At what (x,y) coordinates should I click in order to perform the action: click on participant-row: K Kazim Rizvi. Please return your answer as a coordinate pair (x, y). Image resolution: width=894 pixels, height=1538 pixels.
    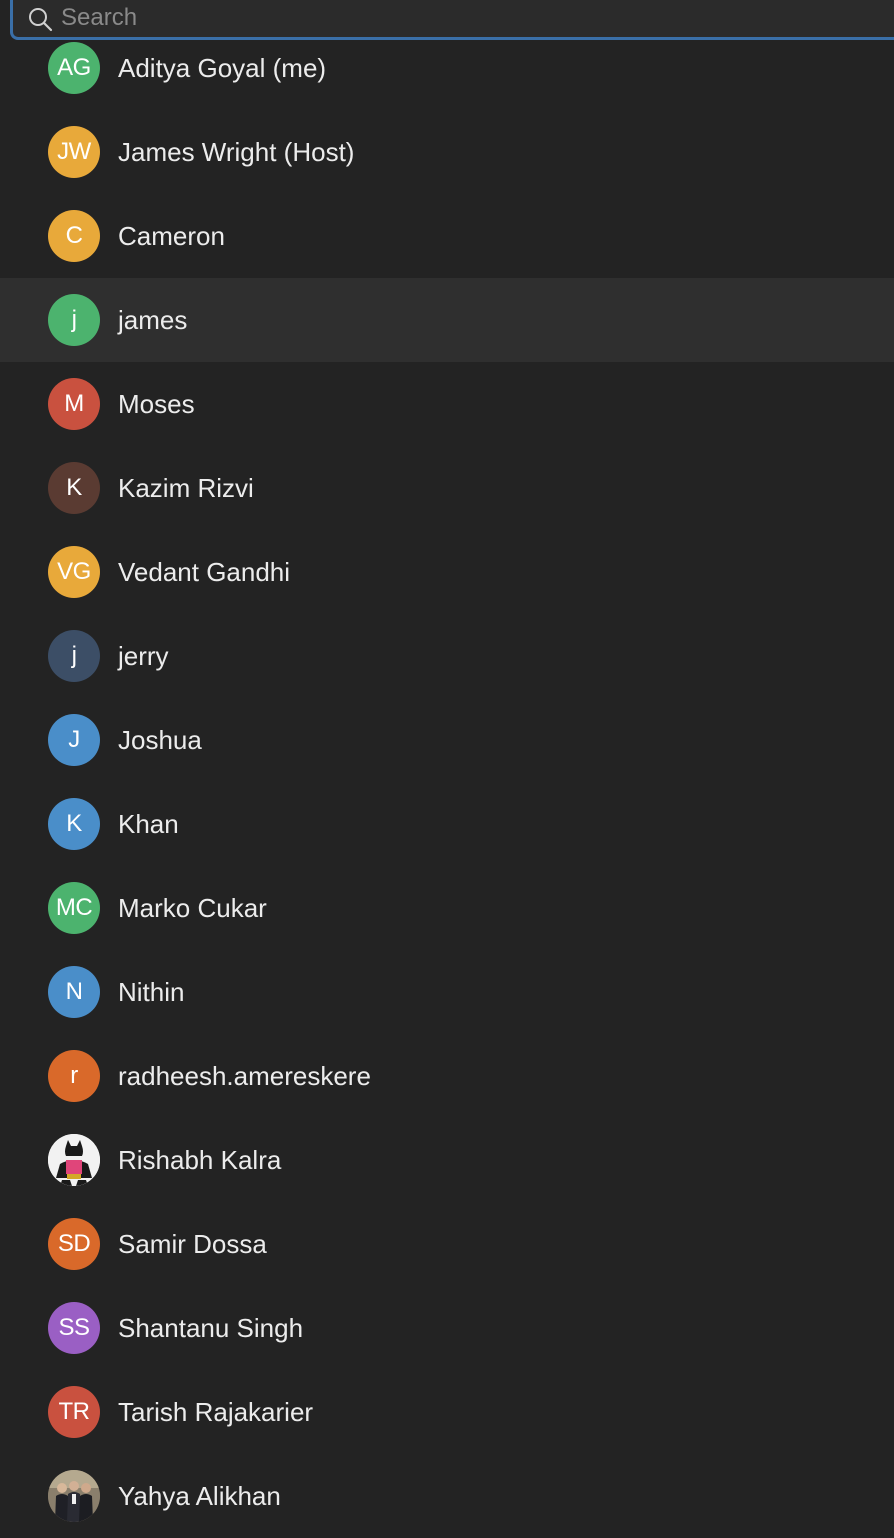
    Looking at the image, I should click on (447, 488).